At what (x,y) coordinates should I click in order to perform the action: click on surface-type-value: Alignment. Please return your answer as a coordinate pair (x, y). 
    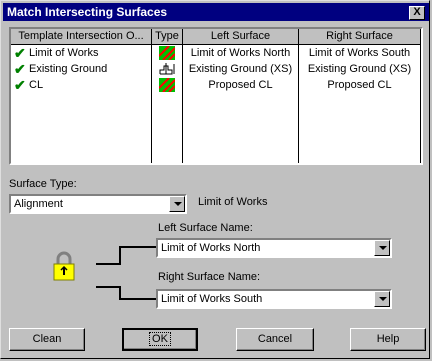
    Looking at the image, I should click on (38, 204).